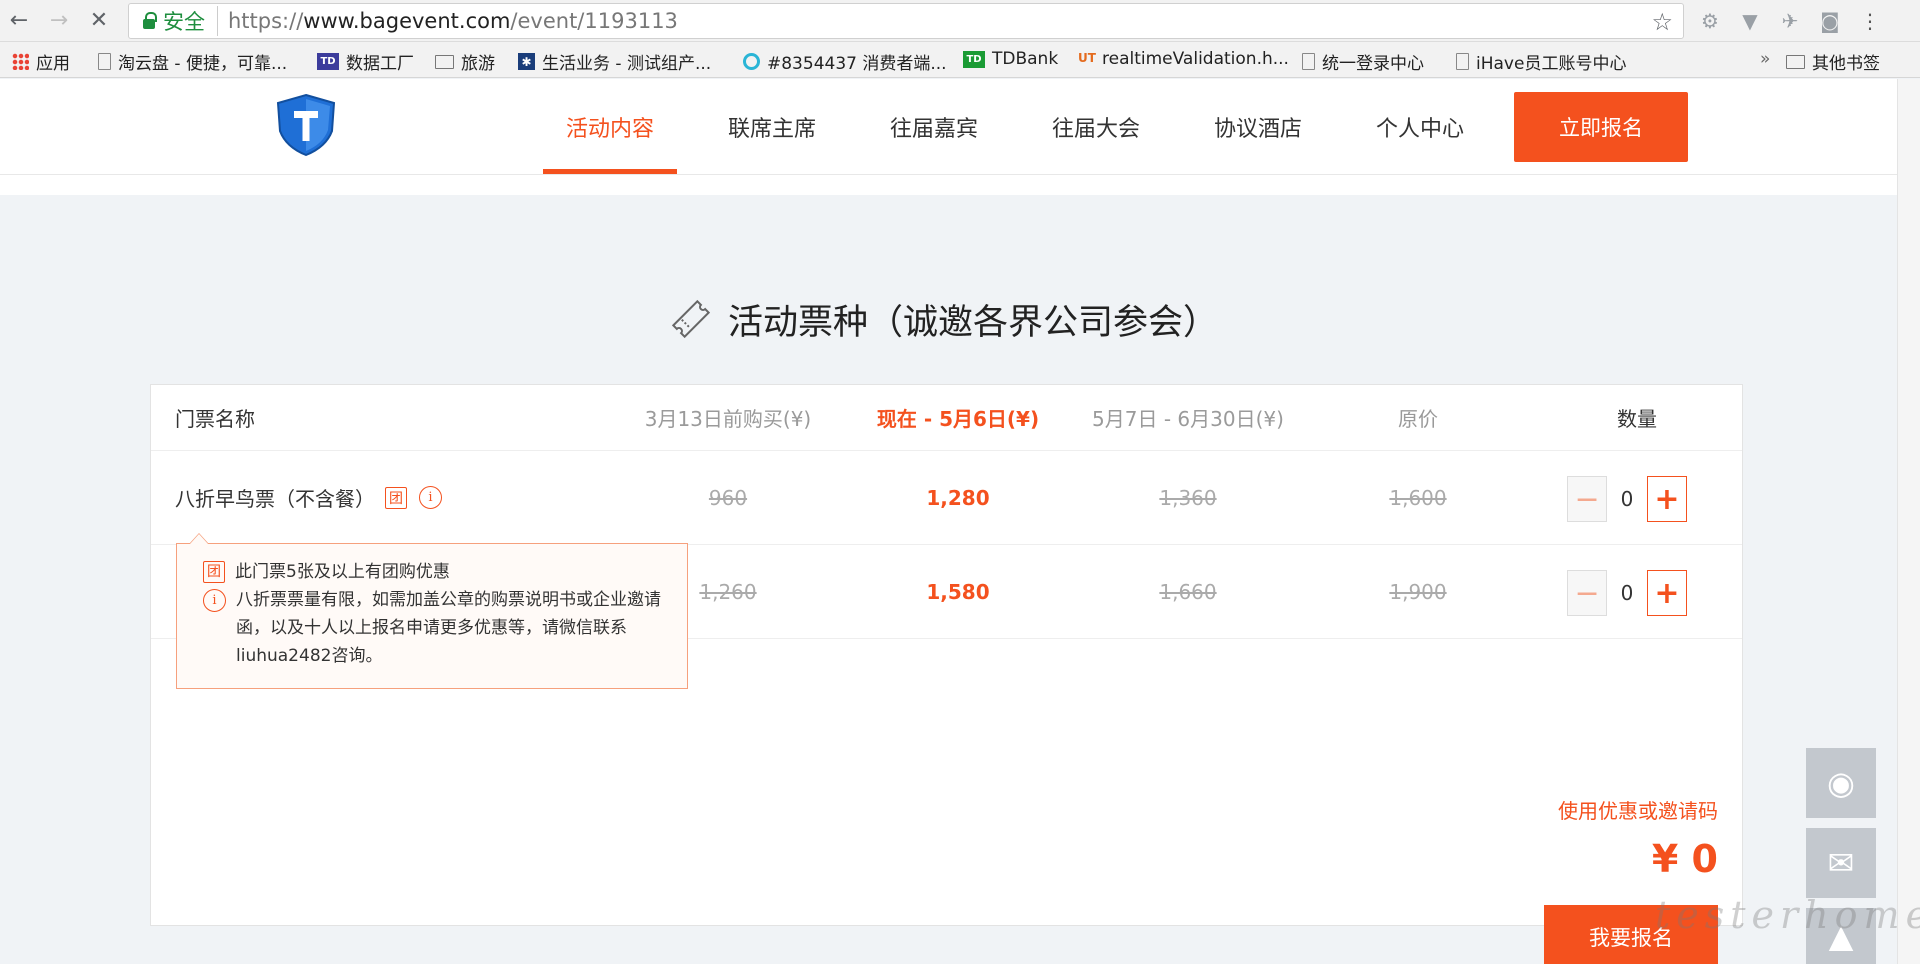 The image size is (1920, 964). I want to click on price-original: 1,600, so click(1418, 497).